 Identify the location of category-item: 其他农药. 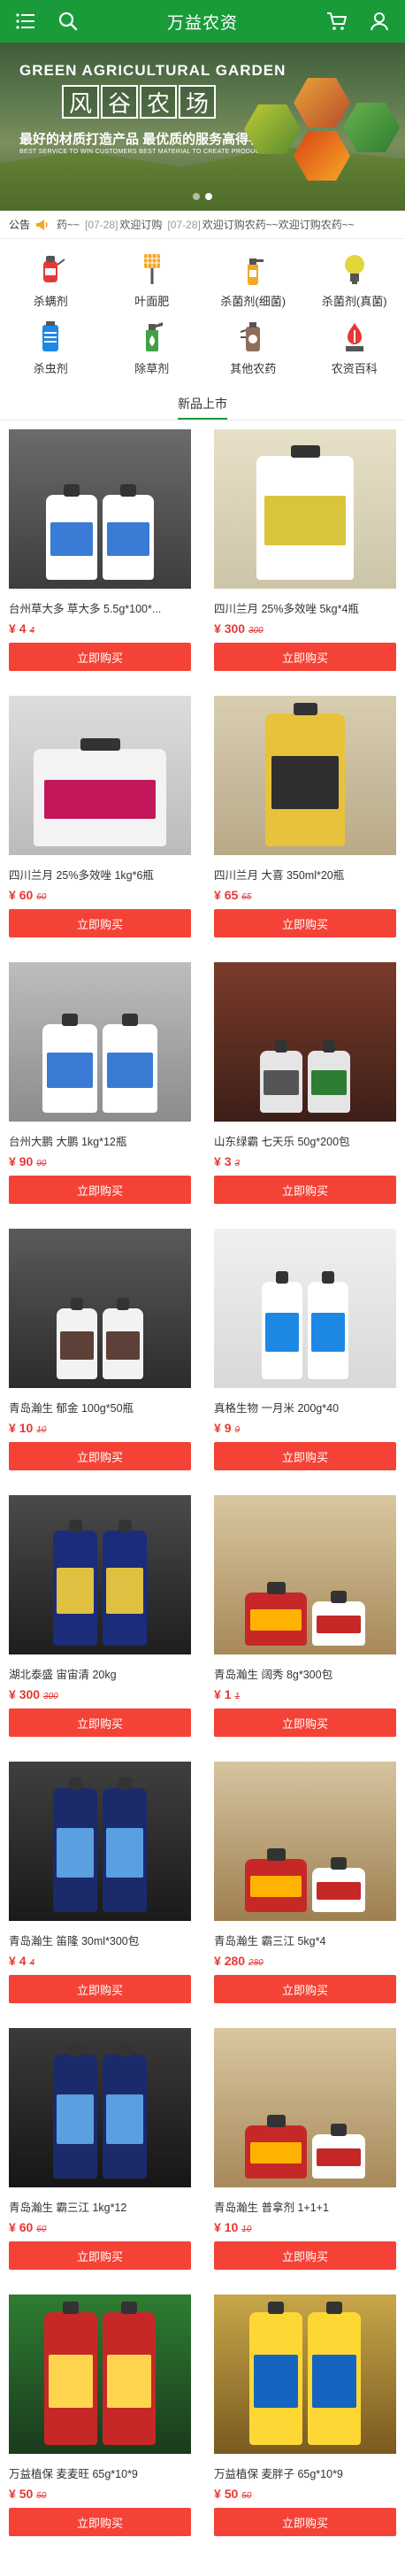
(253, 347).